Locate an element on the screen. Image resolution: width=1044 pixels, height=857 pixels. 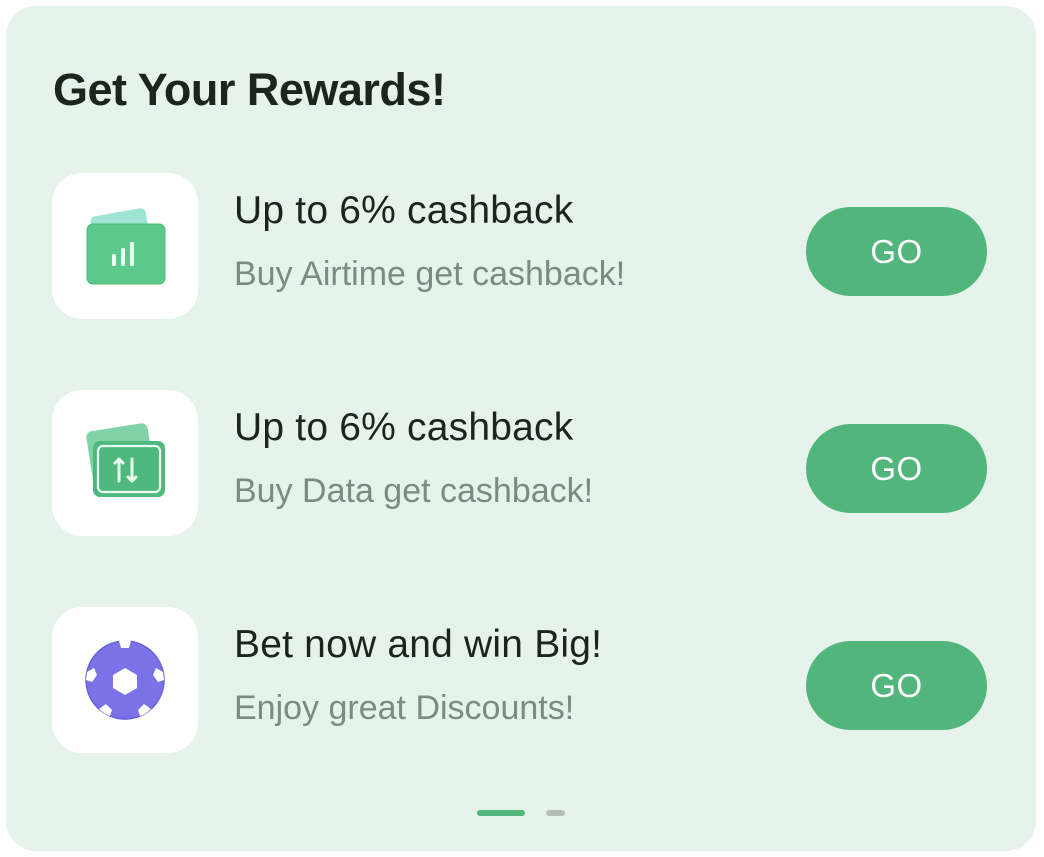
airtime-card-icon is located at coordinates (126, 246).